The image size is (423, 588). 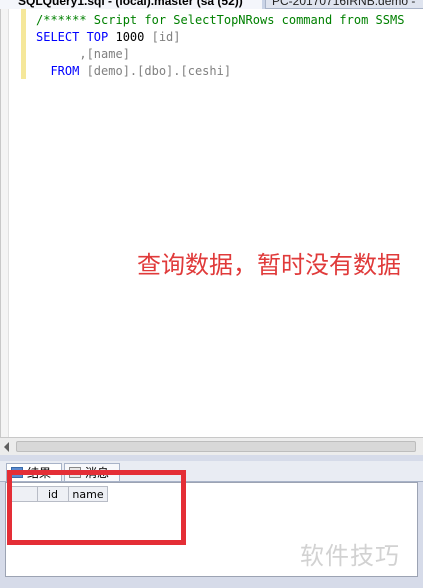 I want to click on code-token: 1000, so click(x=133, y=37).